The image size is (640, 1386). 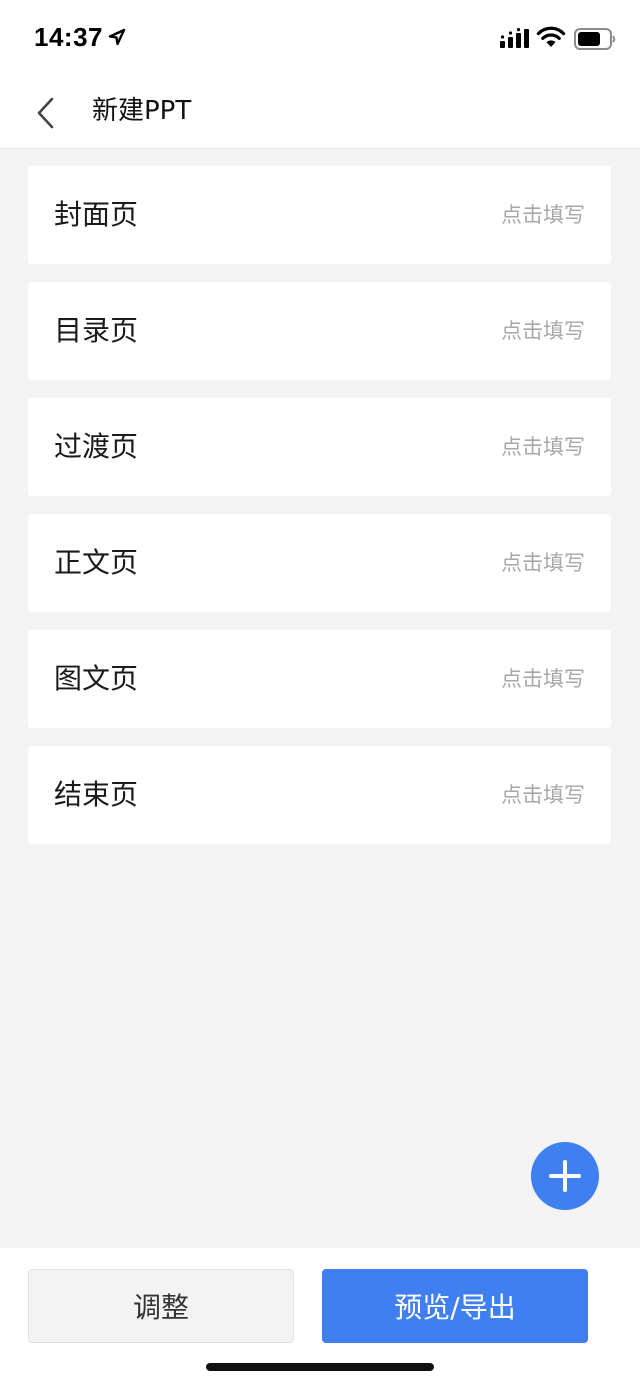 I want to click on page-item-cover: 封面页 点击填写, so click(x=319, y=215).